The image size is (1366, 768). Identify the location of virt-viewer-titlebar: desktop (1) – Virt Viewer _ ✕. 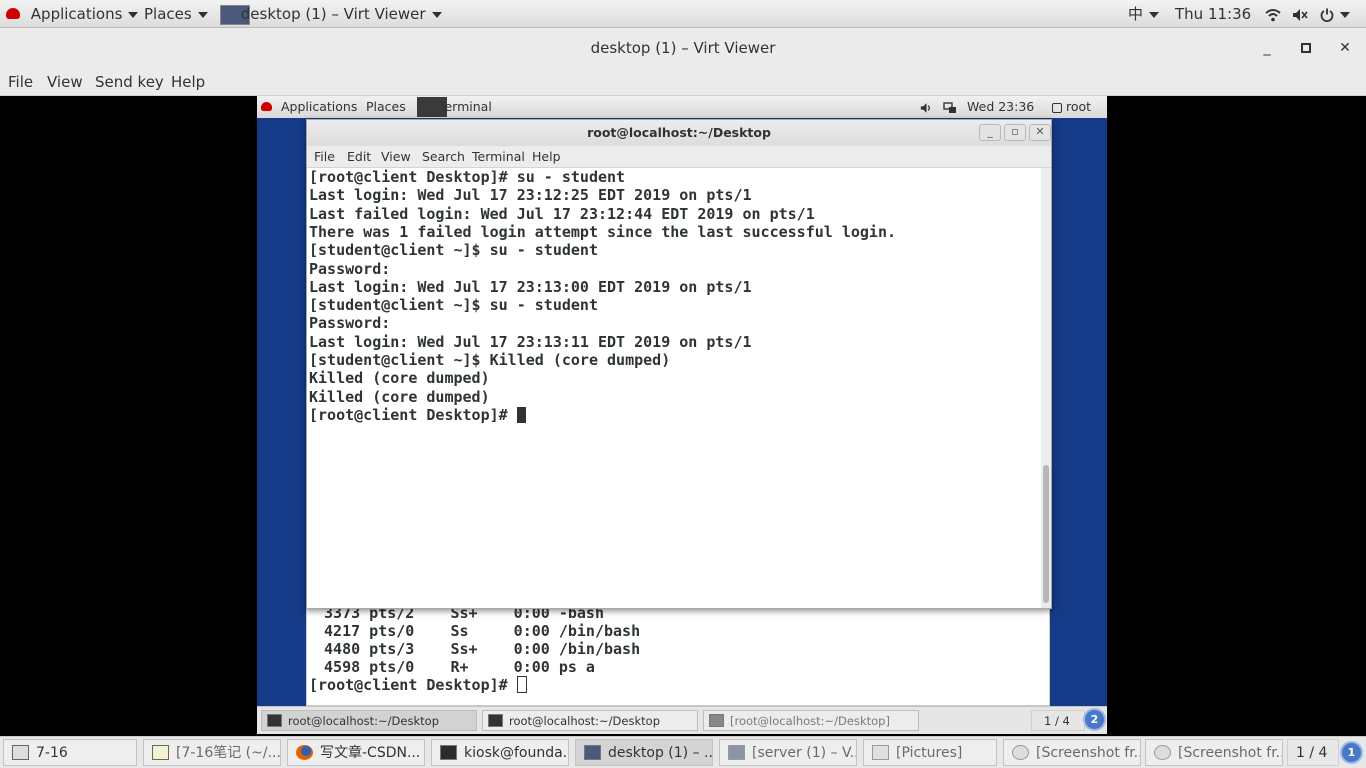
(683, 48).